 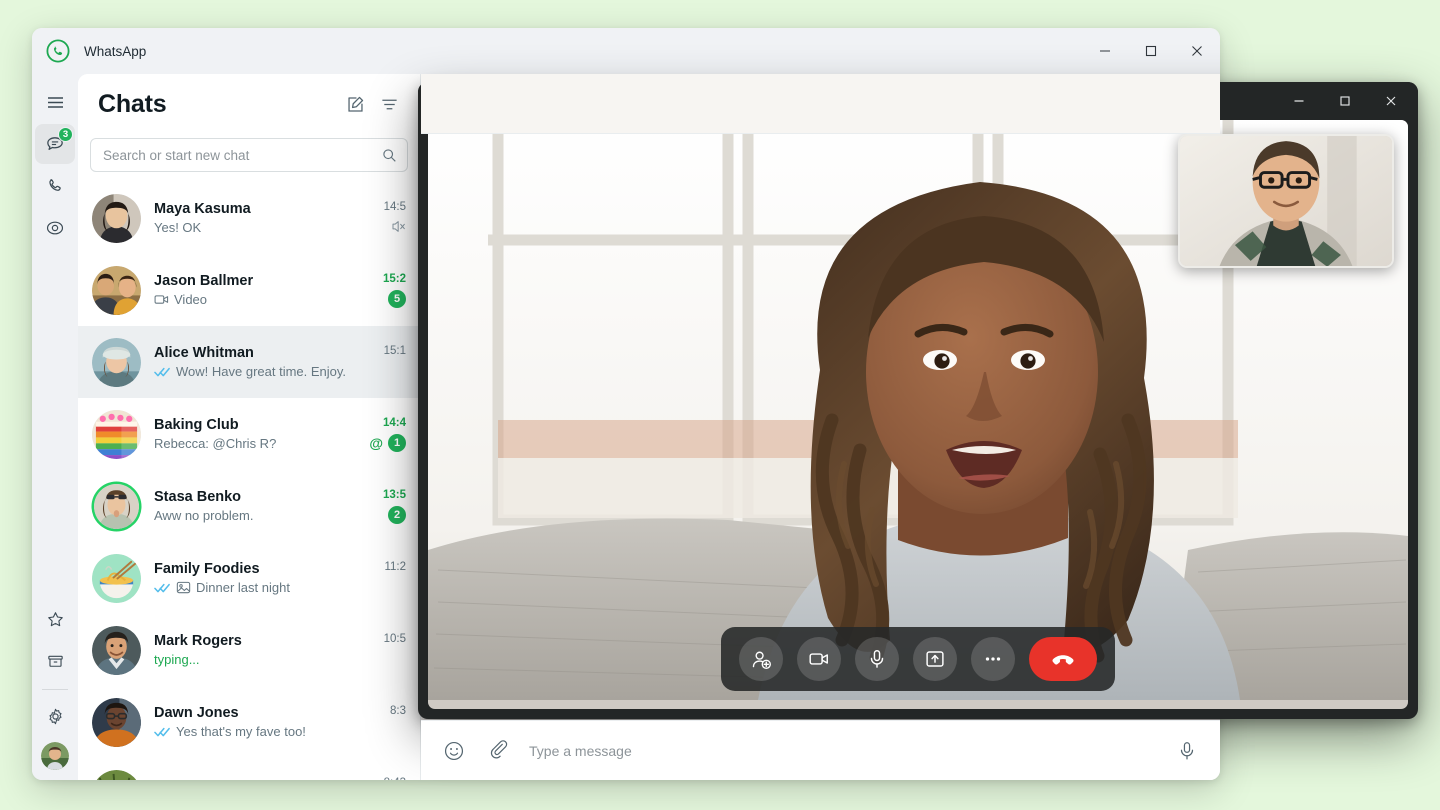 I want to click on chat-item-meta: Stasa Benko Aww no problem., so click(x=253, y=506).